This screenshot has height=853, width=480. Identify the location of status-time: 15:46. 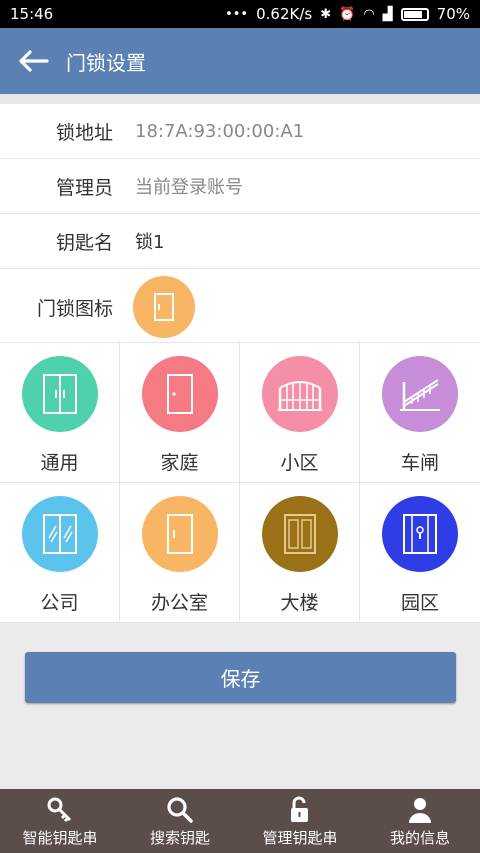
(32, 14).